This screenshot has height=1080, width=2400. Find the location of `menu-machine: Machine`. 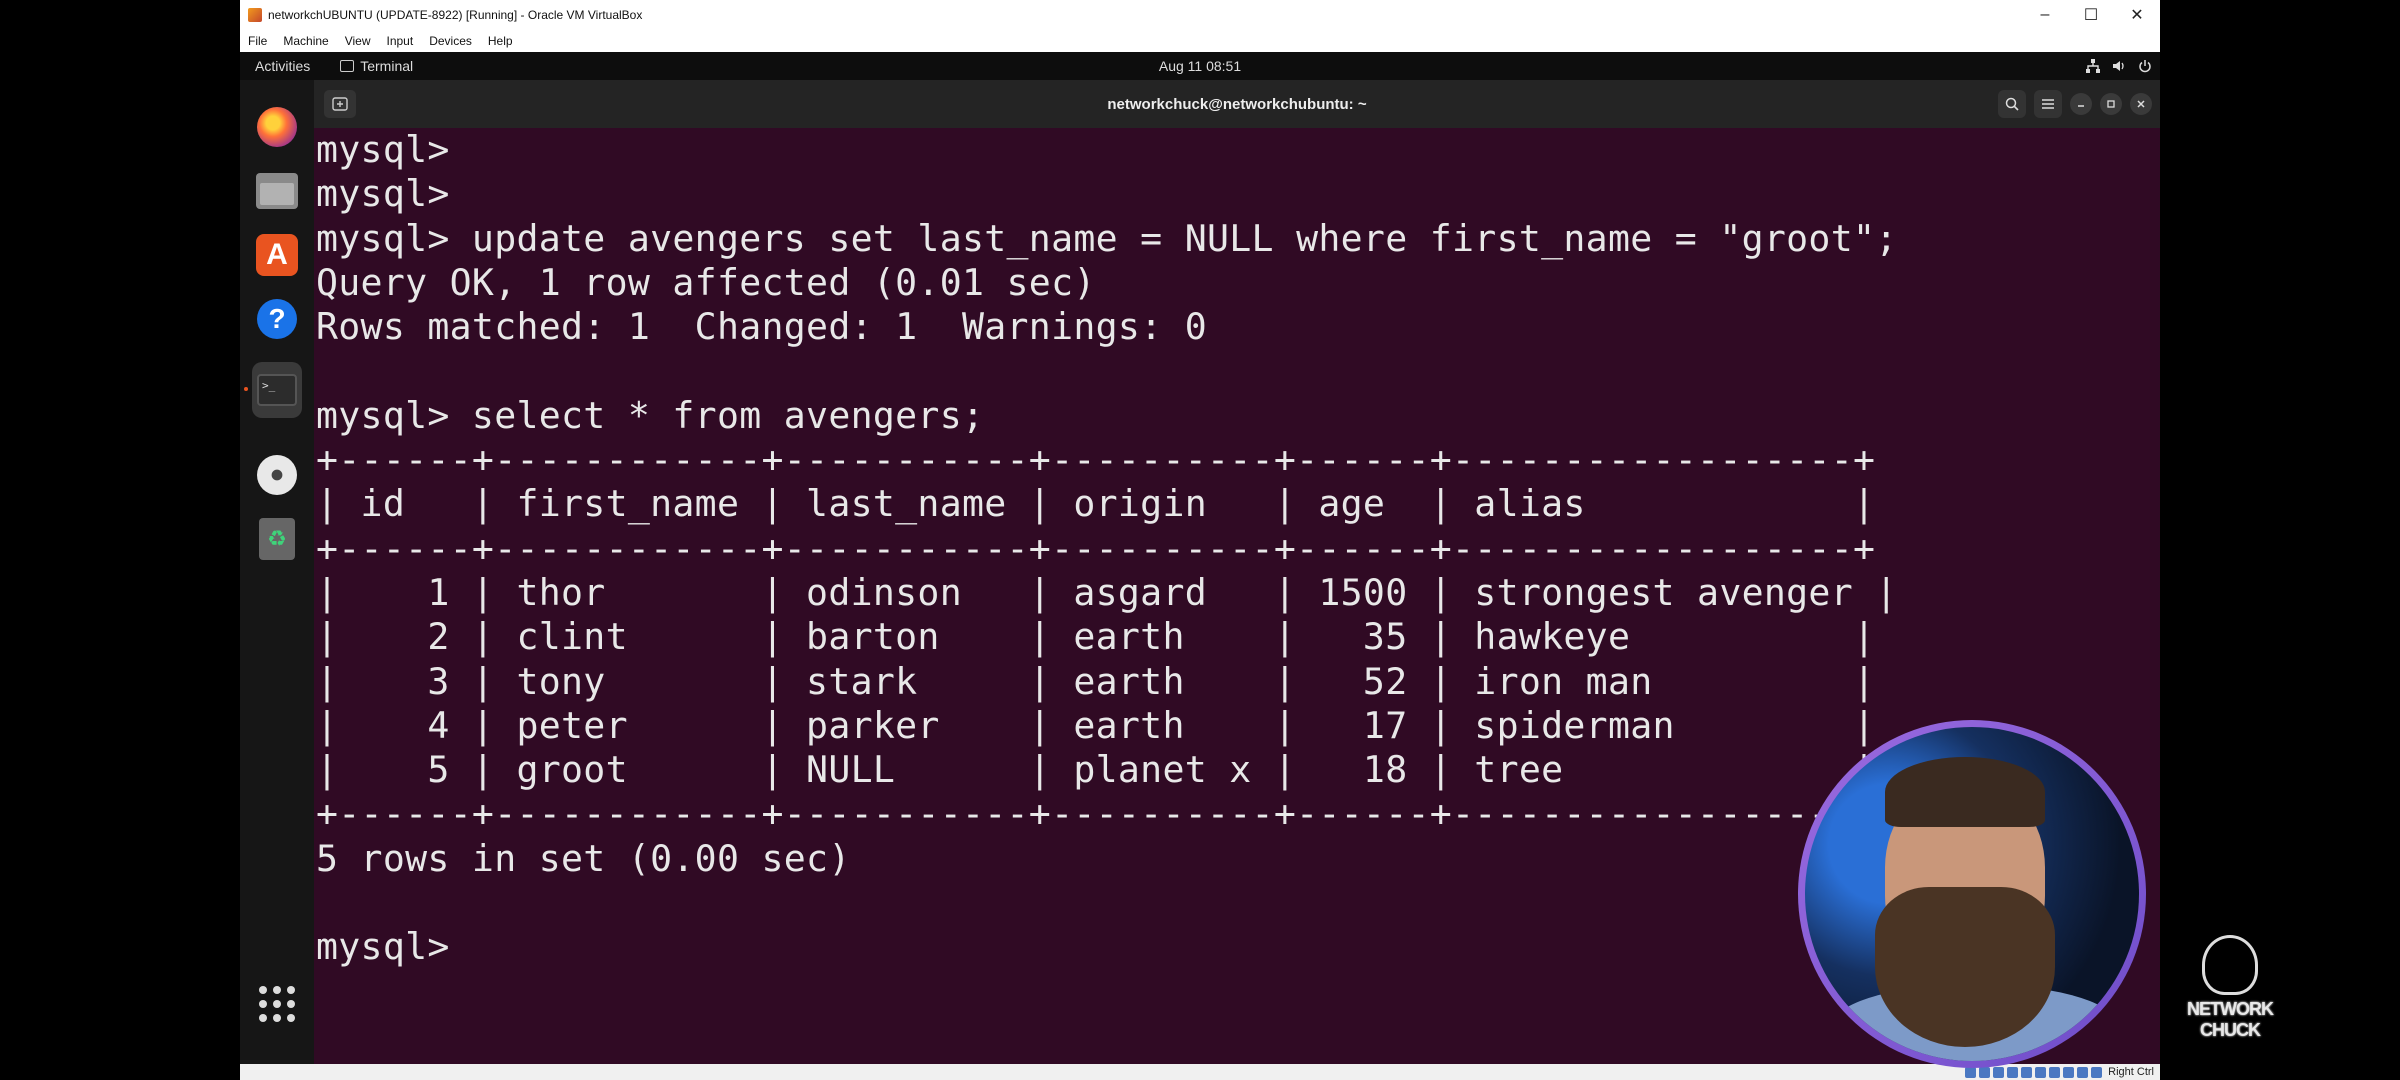

menu-machine: Machine is located at coordinates (305, 41).